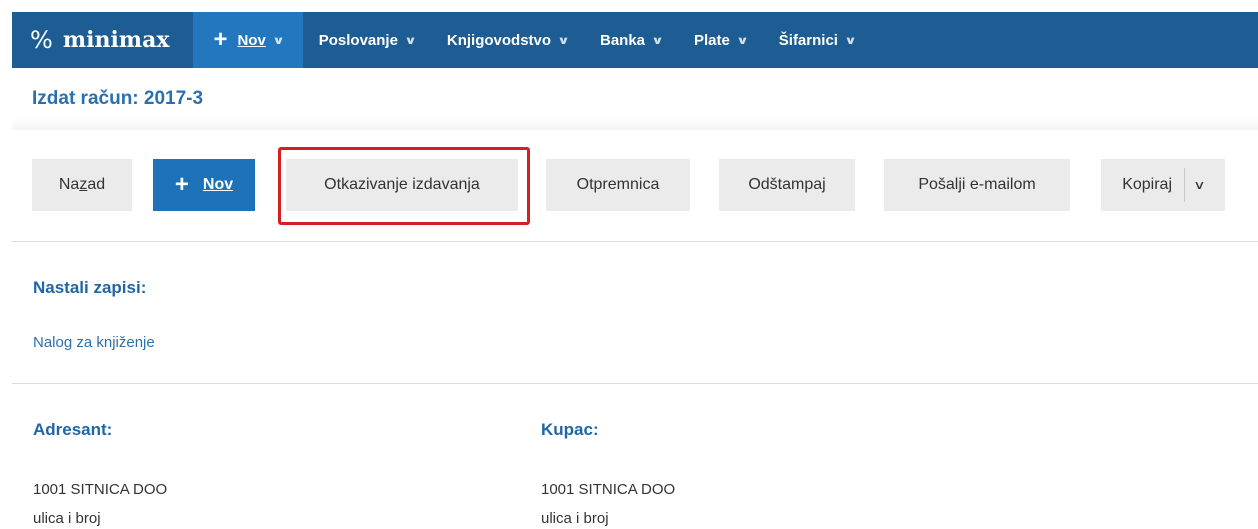 This screenshot has width=1258, height=529. What do you see at coordinates (635, 383) in the screenshot?
I see `section-divider` at bounding box center [635, 383].